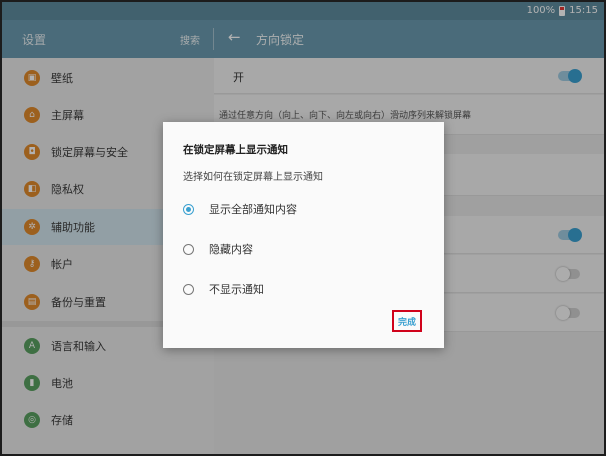 This screenshot has height=456, width=606. Describe the element at coordinates (303, 249) in the screenshot. I see `option-hide-content: 隐藏内容` at that location.